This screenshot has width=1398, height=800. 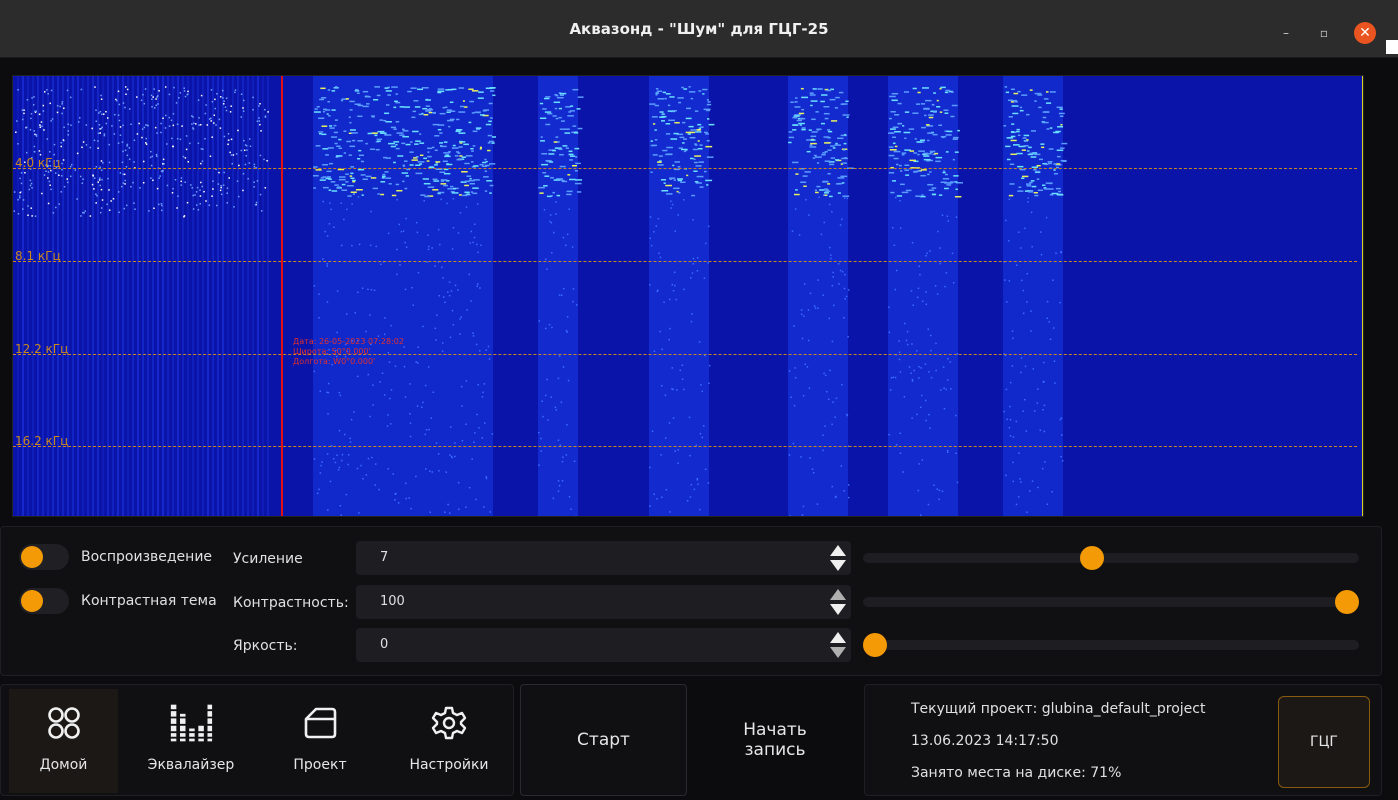 I want to click on nav-settings-label: Настройки, so click(x=449, y=765).